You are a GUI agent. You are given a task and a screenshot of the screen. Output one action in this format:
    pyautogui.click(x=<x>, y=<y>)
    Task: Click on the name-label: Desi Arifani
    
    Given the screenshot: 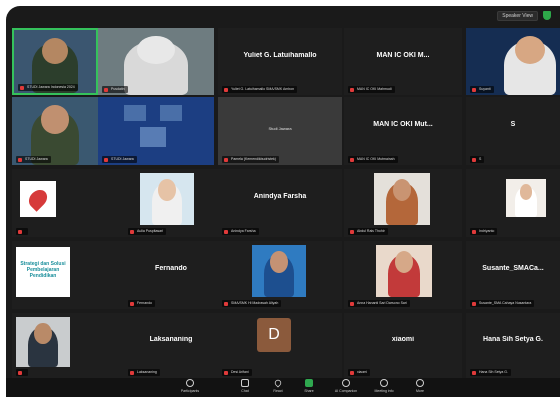 What is the action you would take?
    pyautogui.click(x=237, y=372)
    